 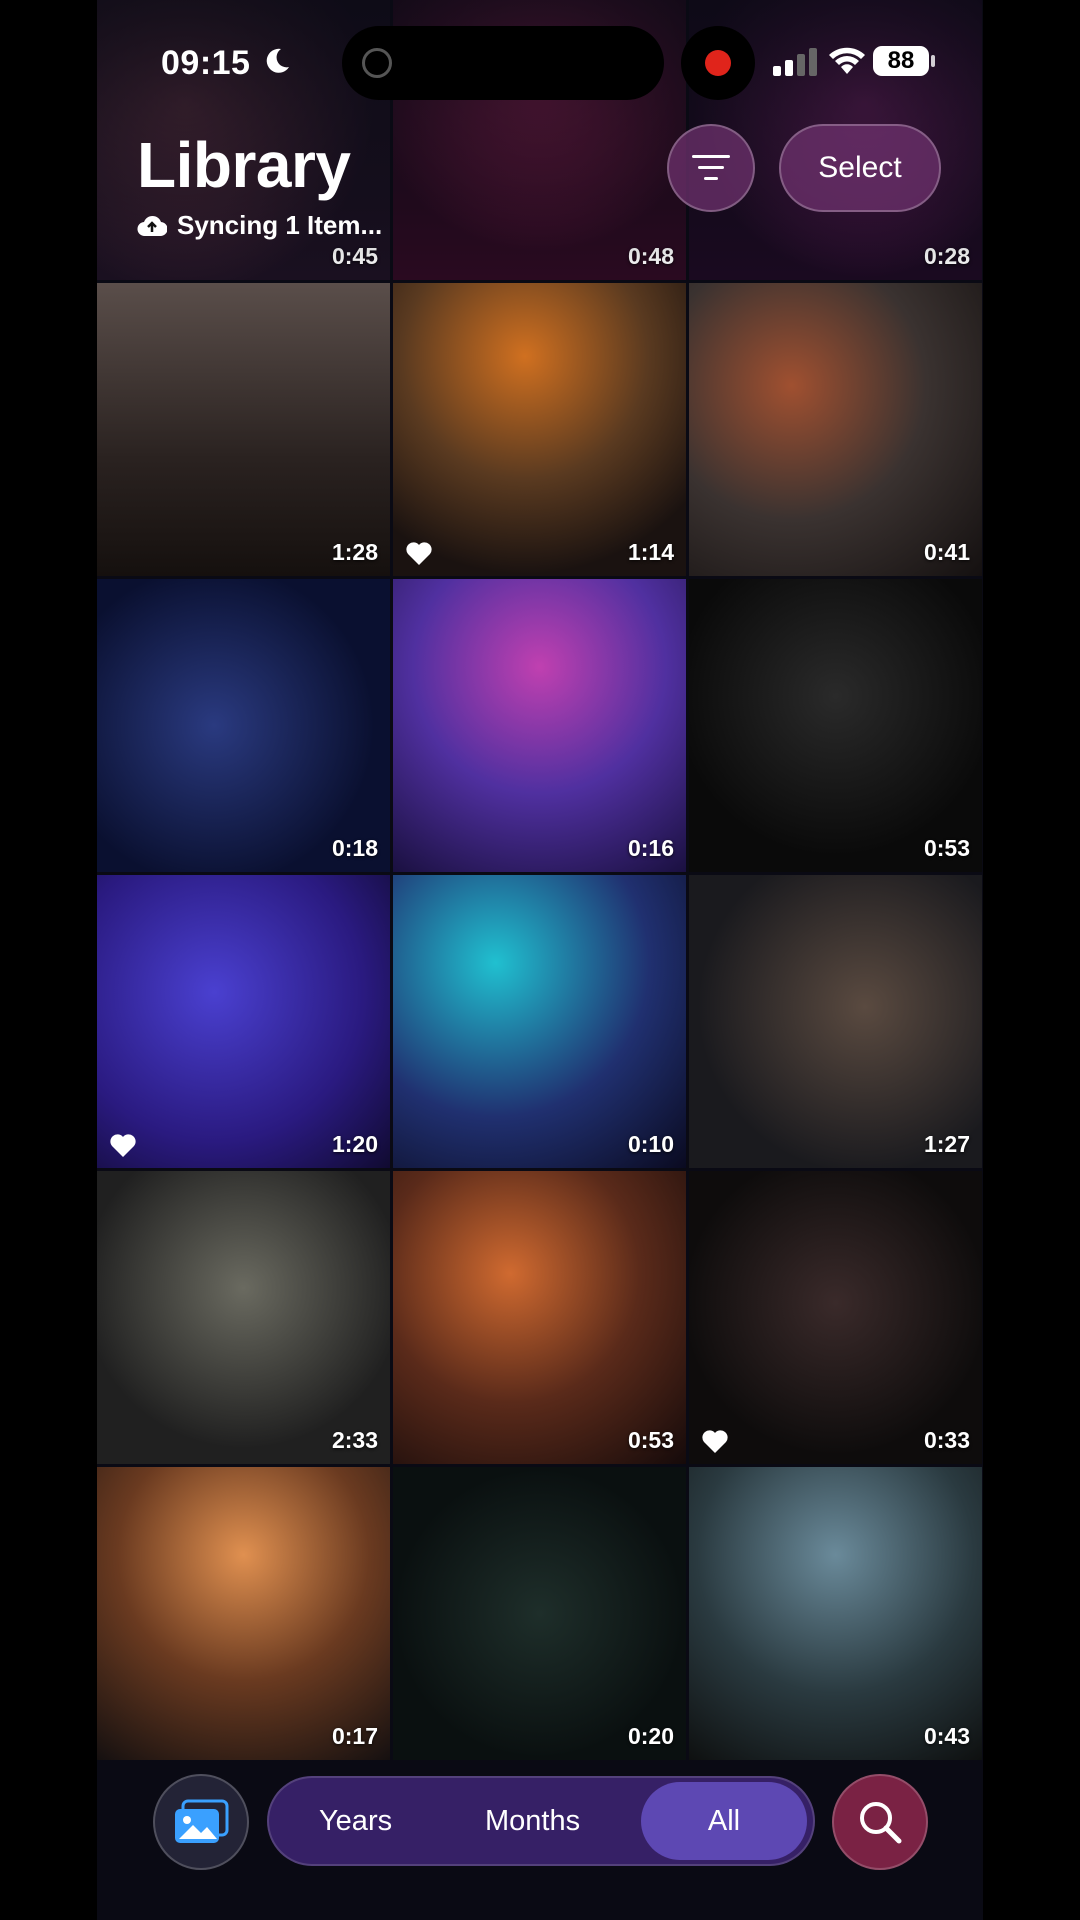 What do you see at coordinates (277, 60) in the screenshot?
I see `moon-icon` at bounding box center [277, 60].